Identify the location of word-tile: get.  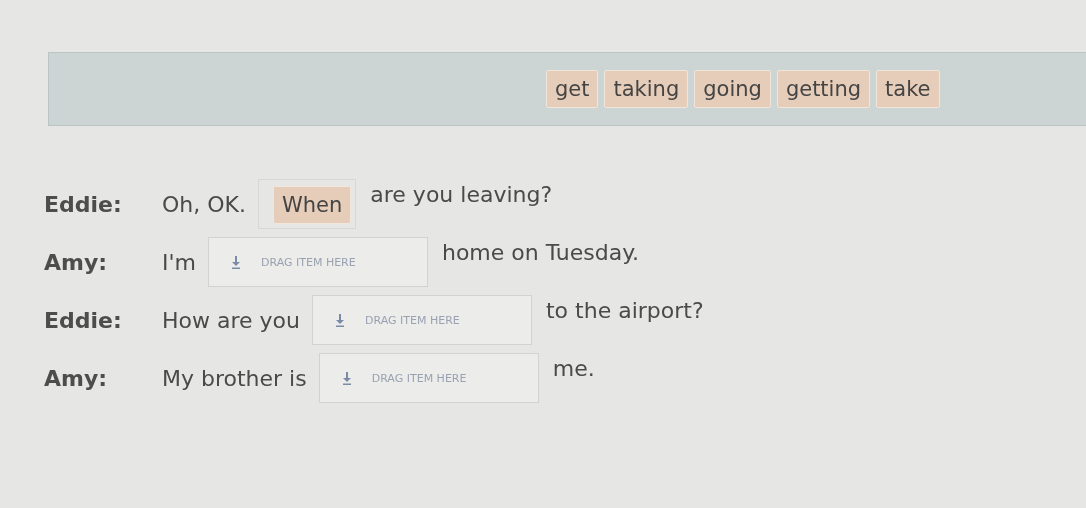
(572, 89).